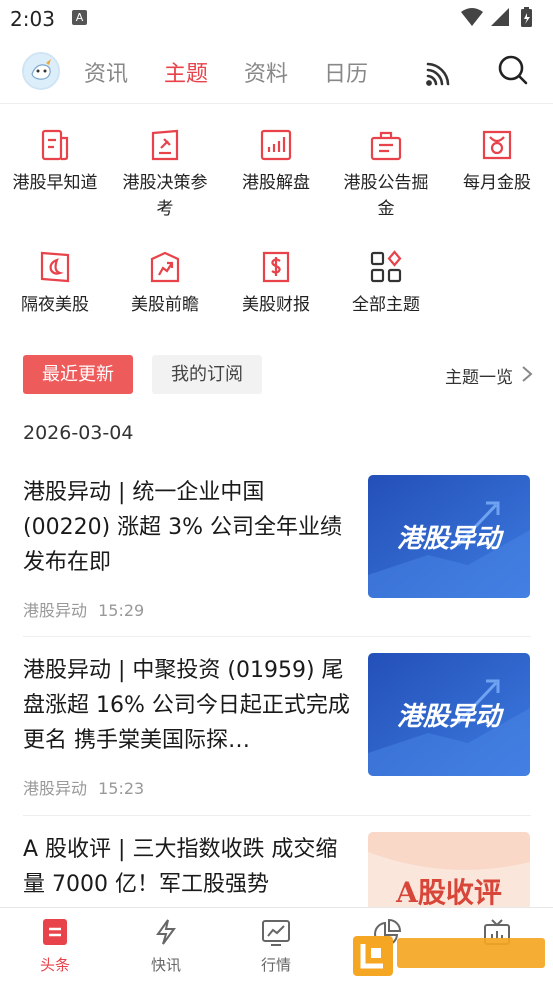  What do you see at coordinates (79, 17) in the screenshot?
I see `notification-icon: A` at bounding box center [79, 17].